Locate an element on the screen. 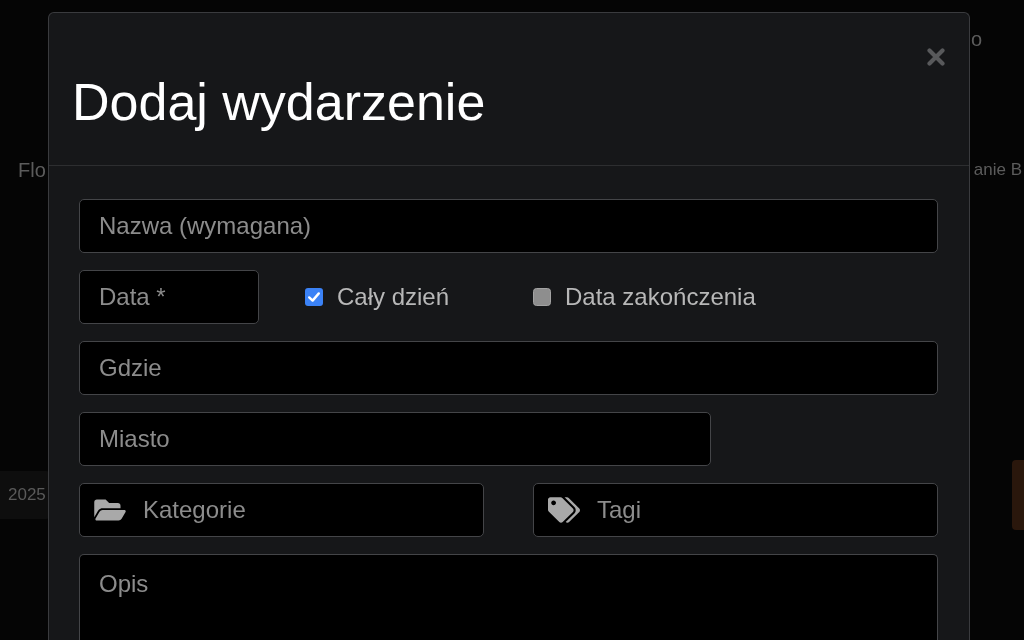 This screenshot has height=640, width=1024. year-tag: 2025 is located at coordinates (25, 495).